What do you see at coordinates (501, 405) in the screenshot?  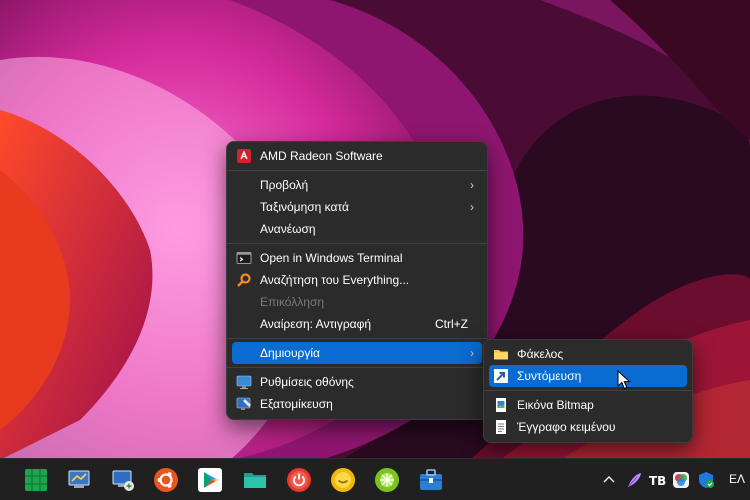 I see `bitmap-icon` at bounding box center [501, 405].